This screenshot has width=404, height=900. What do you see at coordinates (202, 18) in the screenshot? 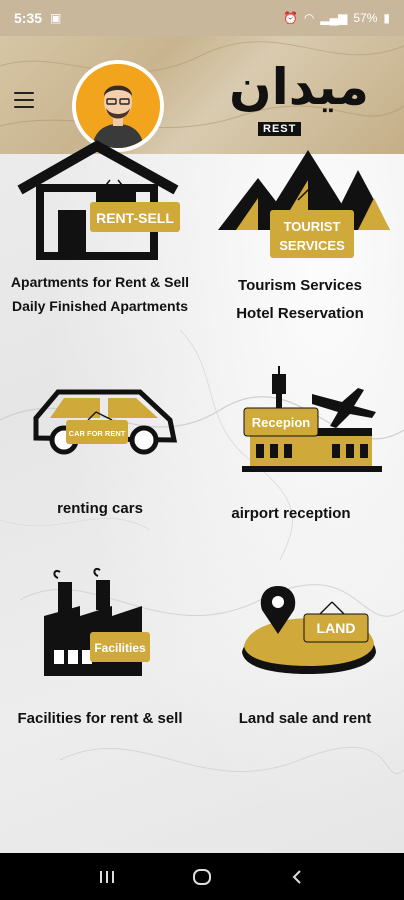
I see `status-bar: 5:35 ▣ ⏰ ◠ ▂▄▆ 57% ▮` at bounding box center [202, 18].